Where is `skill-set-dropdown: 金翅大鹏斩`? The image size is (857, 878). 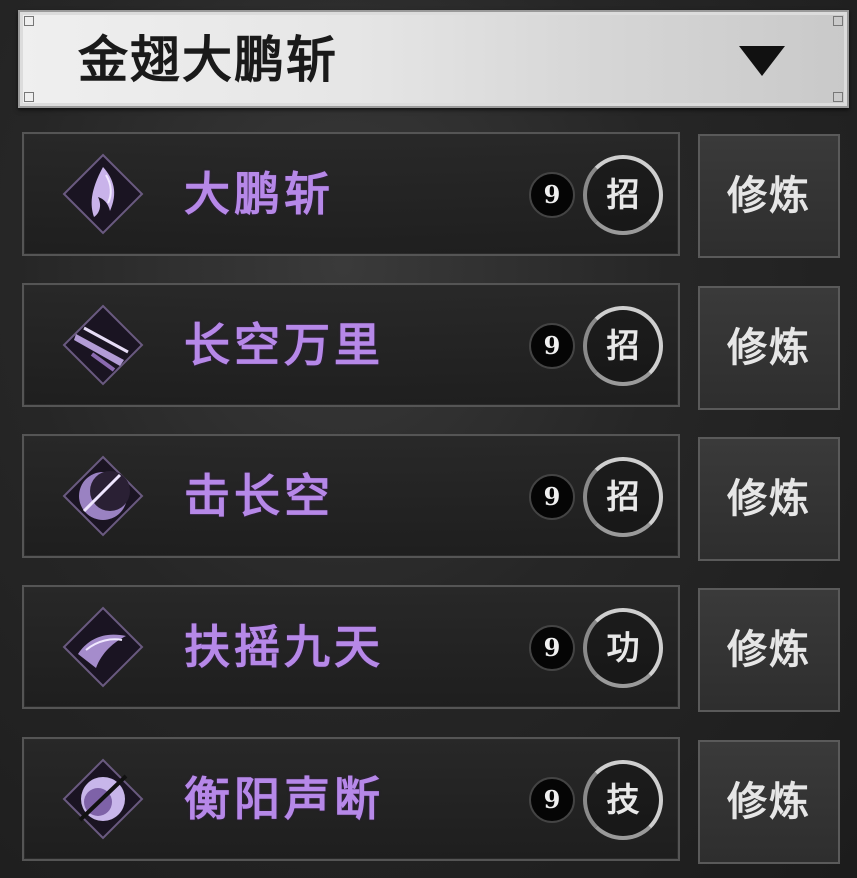
skill-set-dropdown: 金翅大鹏斩 is located at coordinates (433, 59).